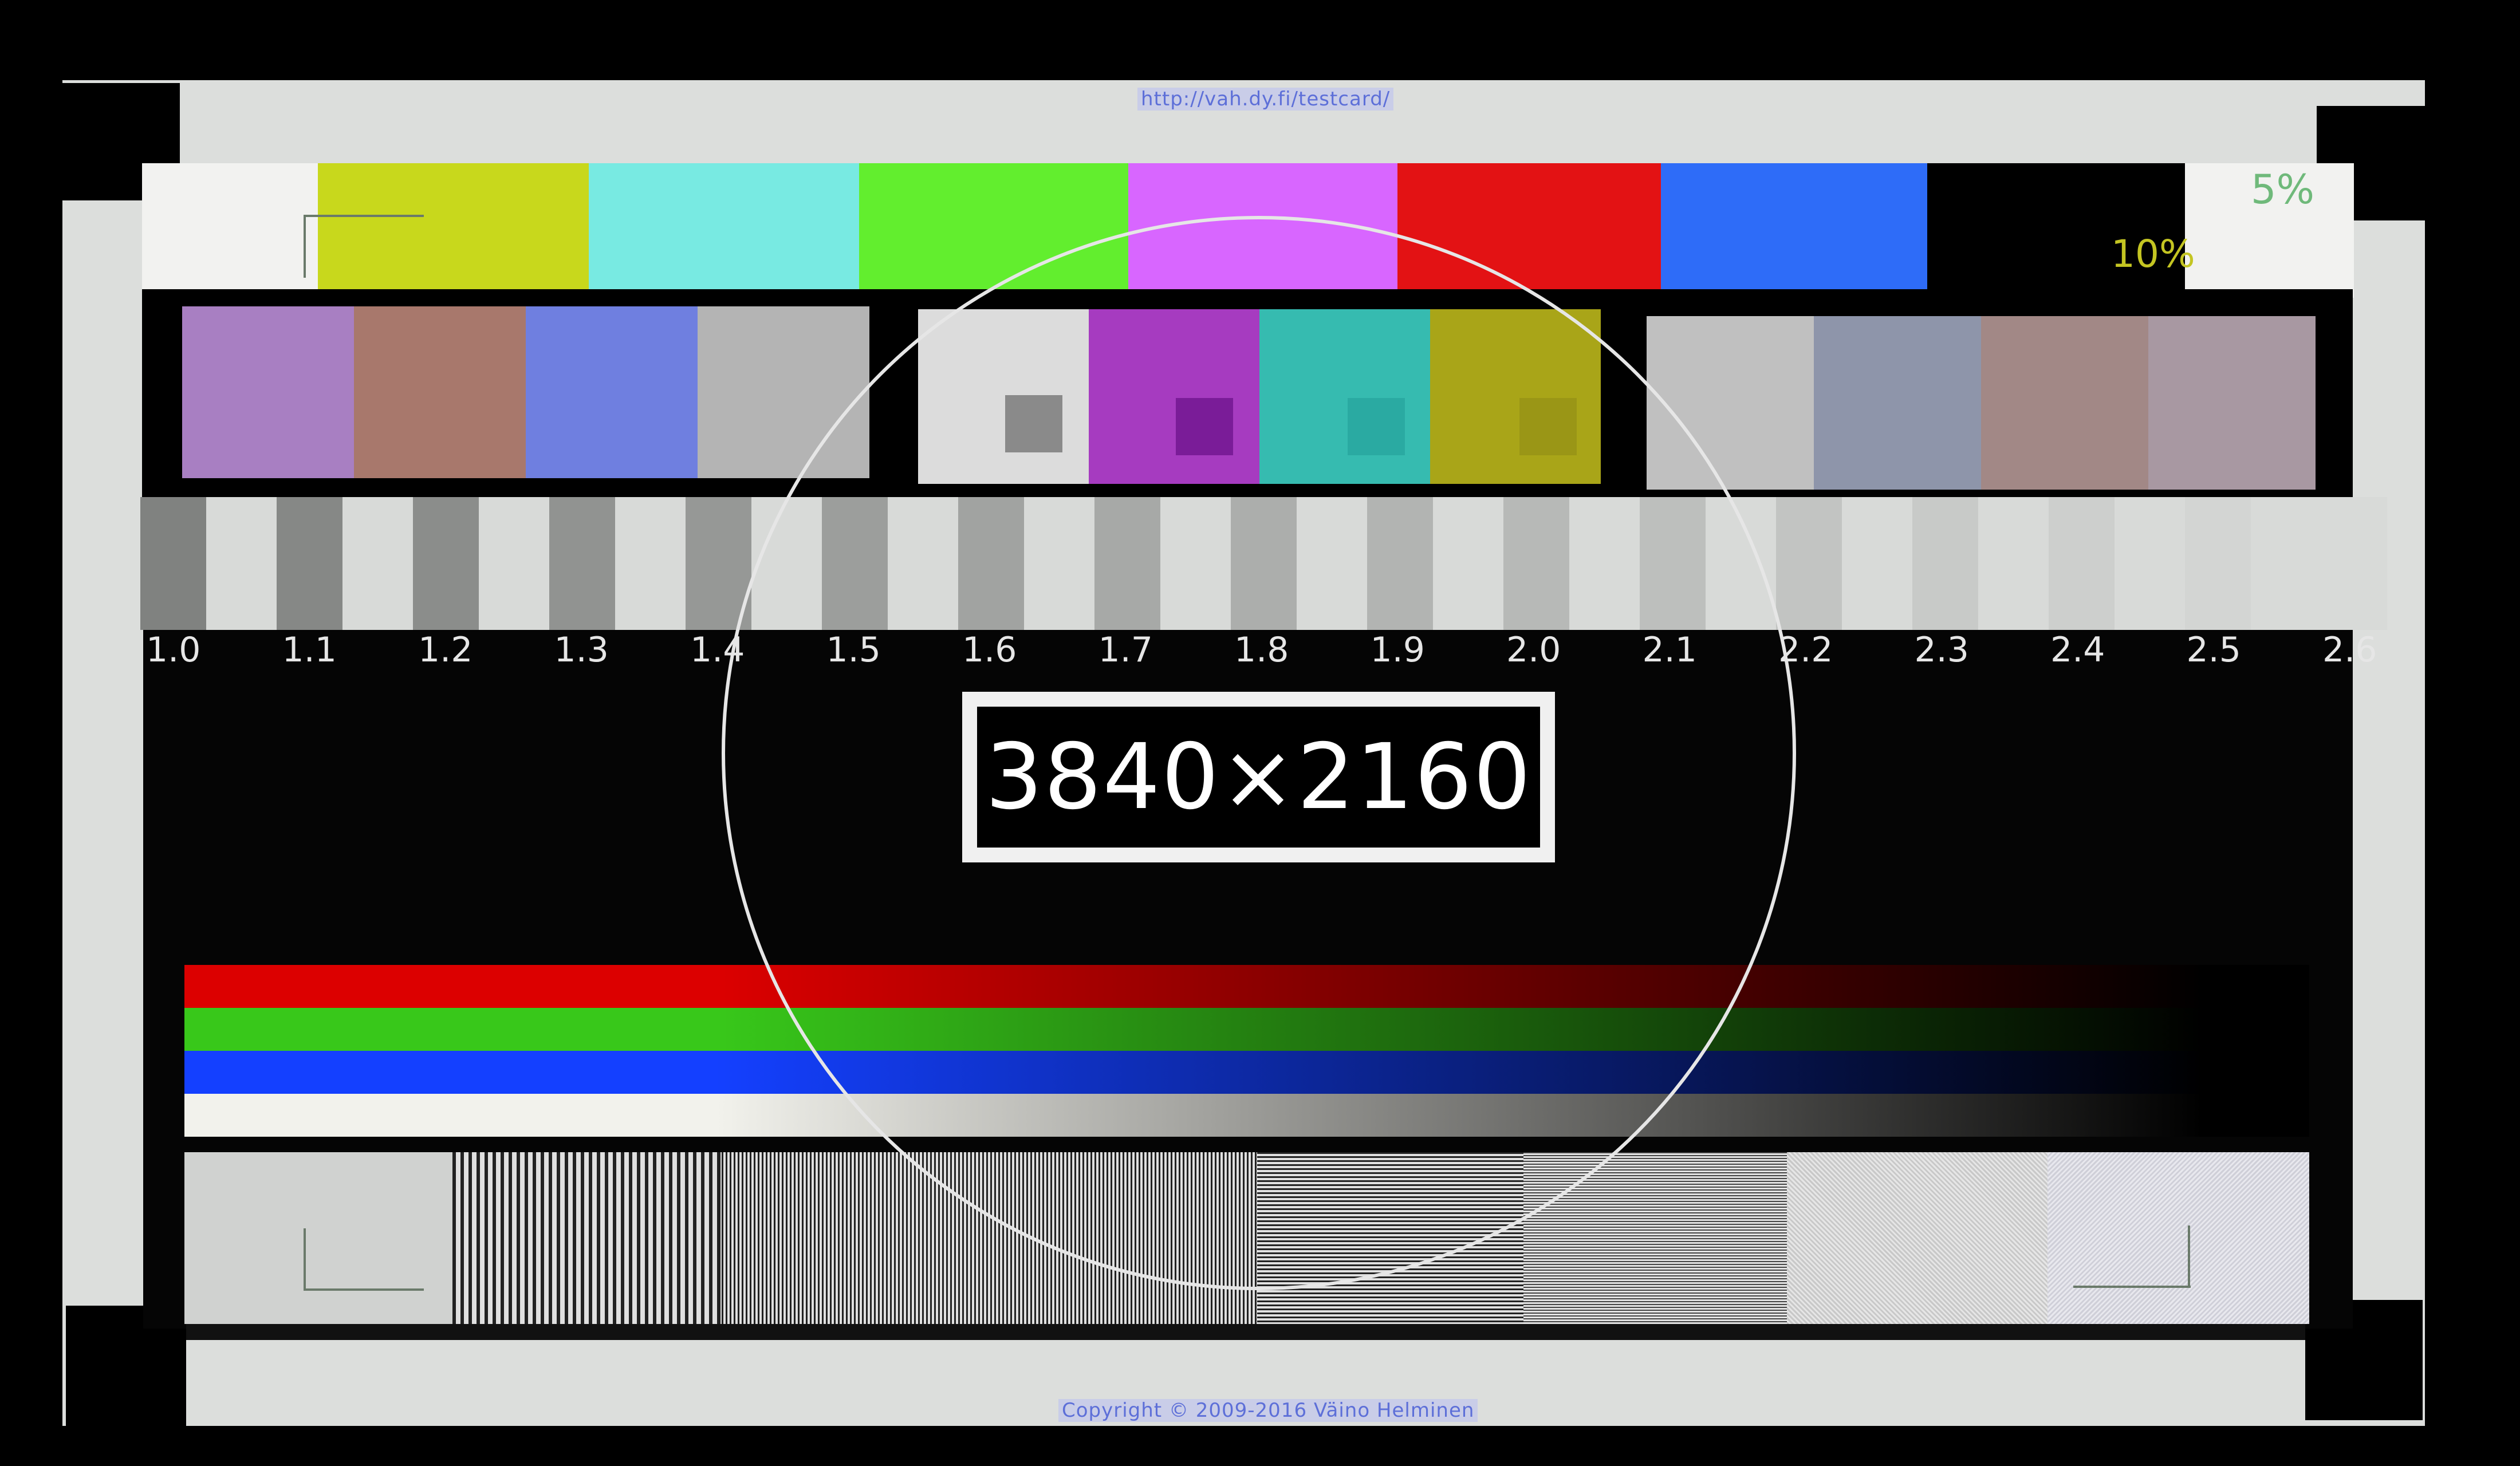 This screenshot has height=1466, width=2520. I want to click on resolution-box: 3840×2160, so click(1258, 777).